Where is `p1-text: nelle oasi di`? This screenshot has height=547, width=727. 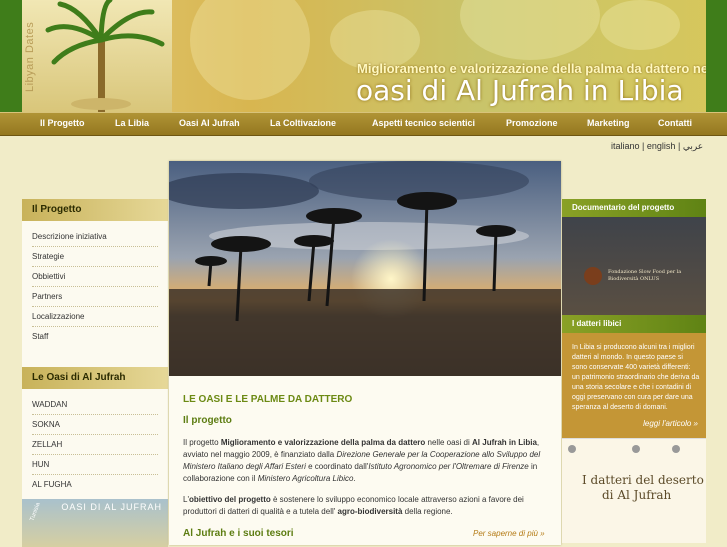
p1-text: nelle oasi di is located at coordinates (449, 442).